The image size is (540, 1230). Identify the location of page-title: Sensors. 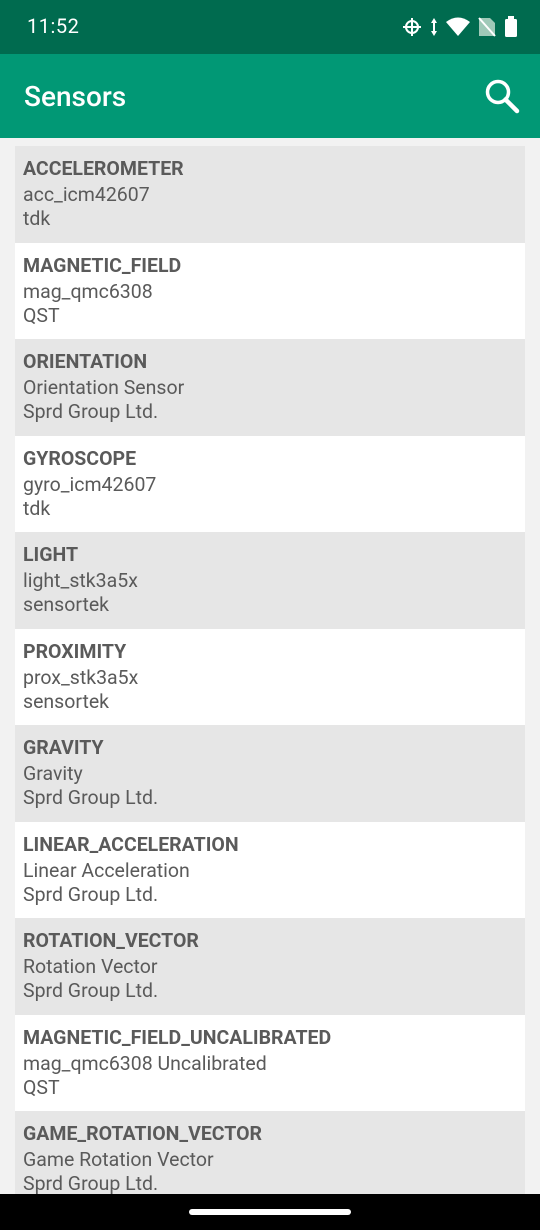
(75, 96).